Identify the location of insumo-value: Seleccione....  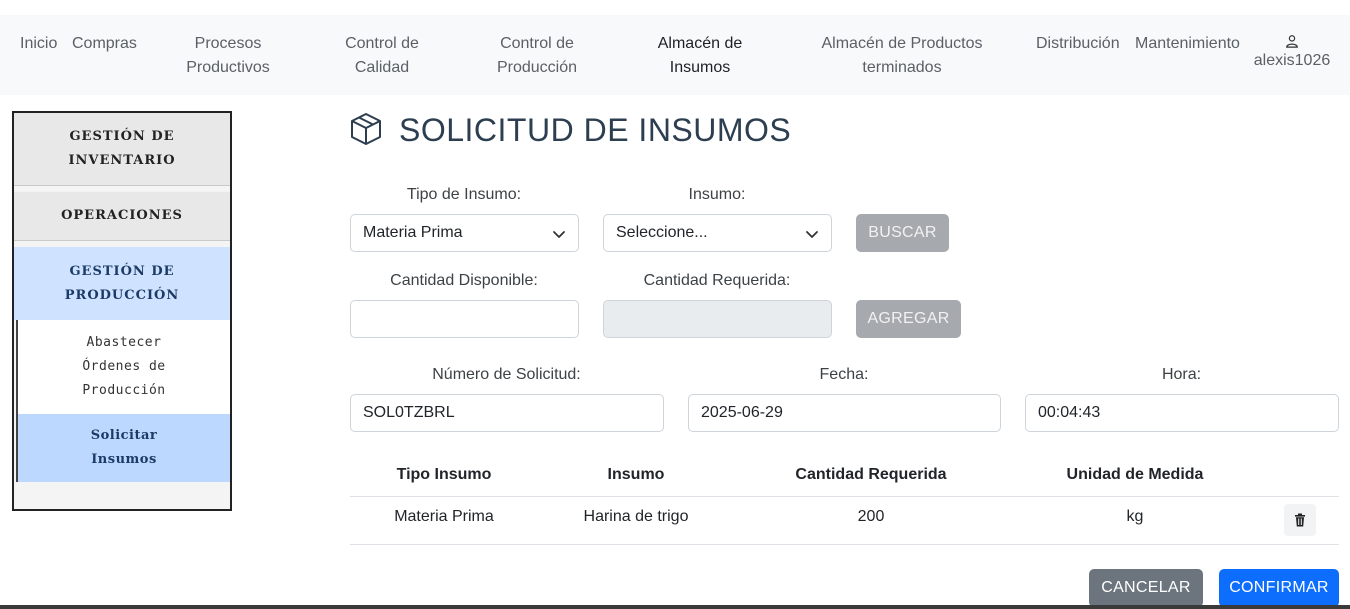
(662, 232).